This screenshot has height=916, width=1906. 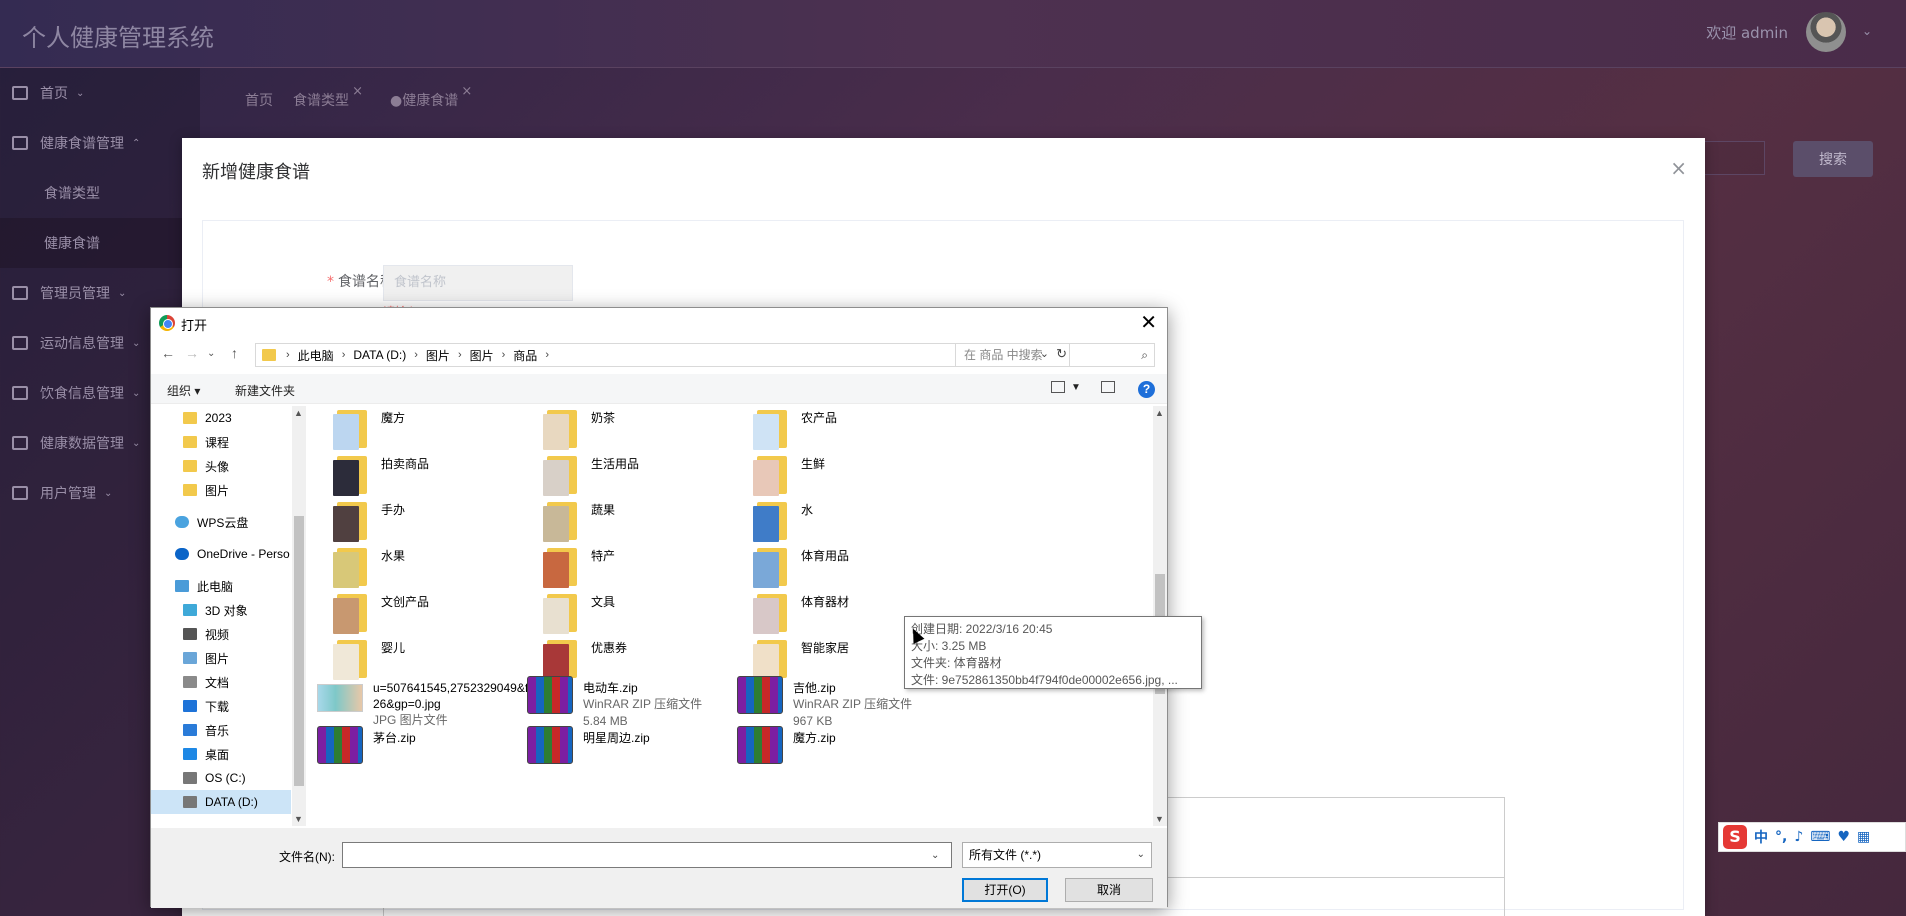 What do you see at coordinates (183, 390) in the screenshot?
I see `organize-button: 组织 ▾` at bounding box center [183, 390].